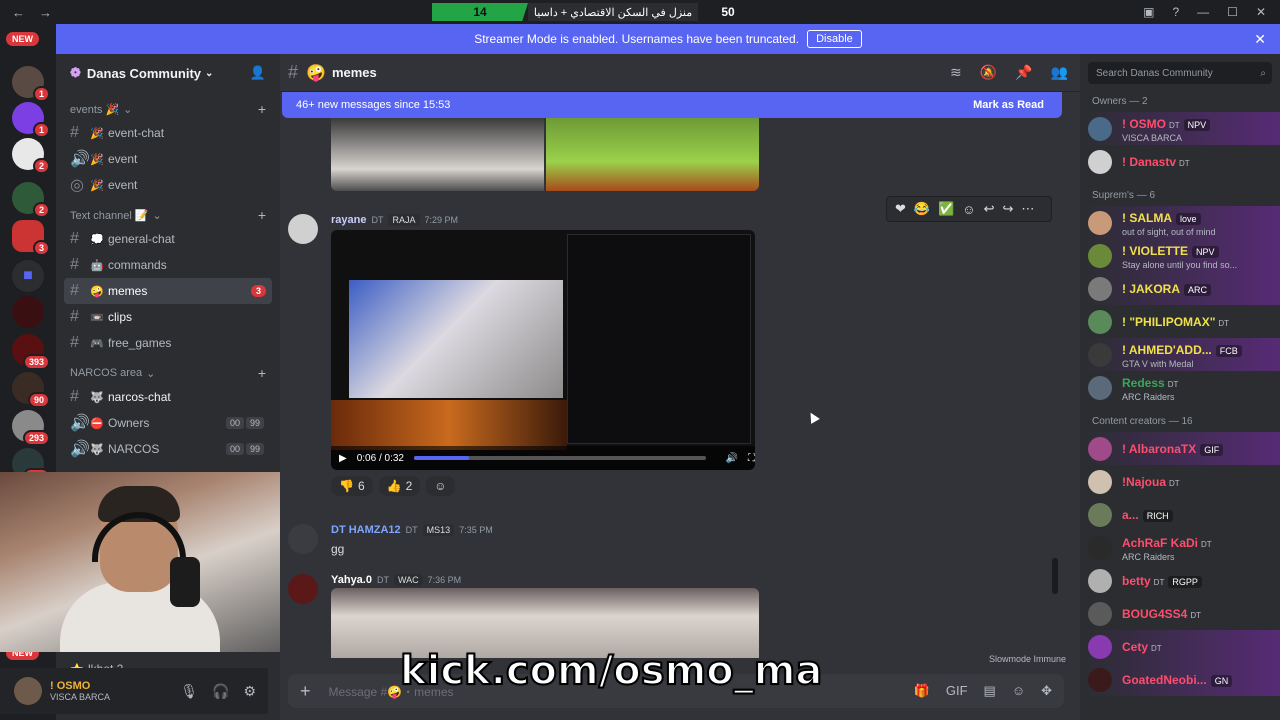 The image size is (1280, 720). I want to click on check-reaction-icon: ✅, so click(946, 209).